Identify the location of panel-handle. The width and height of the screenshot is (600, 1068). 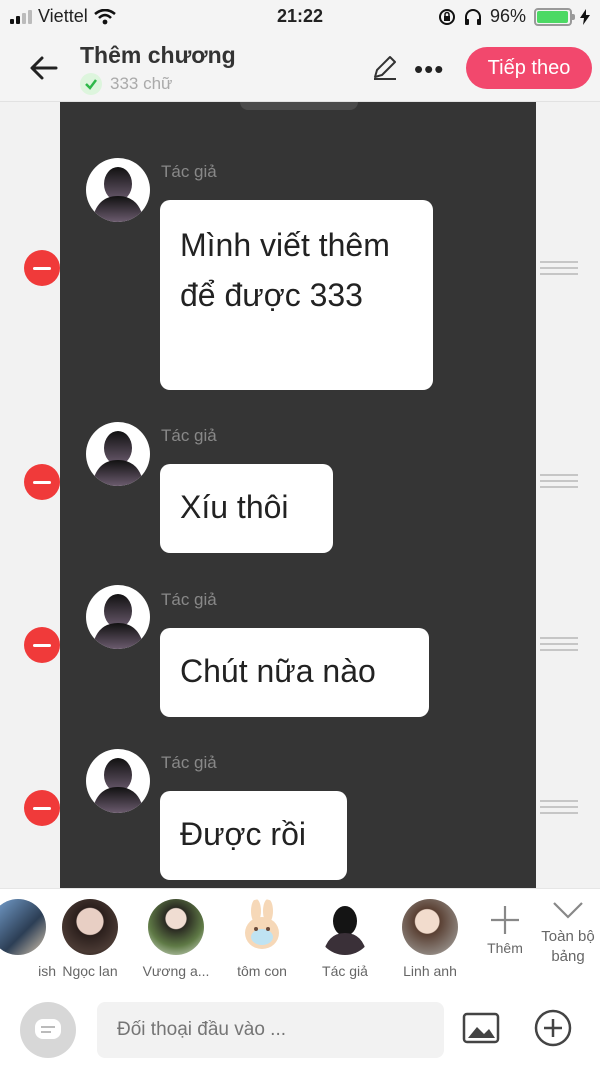
(299, 106).